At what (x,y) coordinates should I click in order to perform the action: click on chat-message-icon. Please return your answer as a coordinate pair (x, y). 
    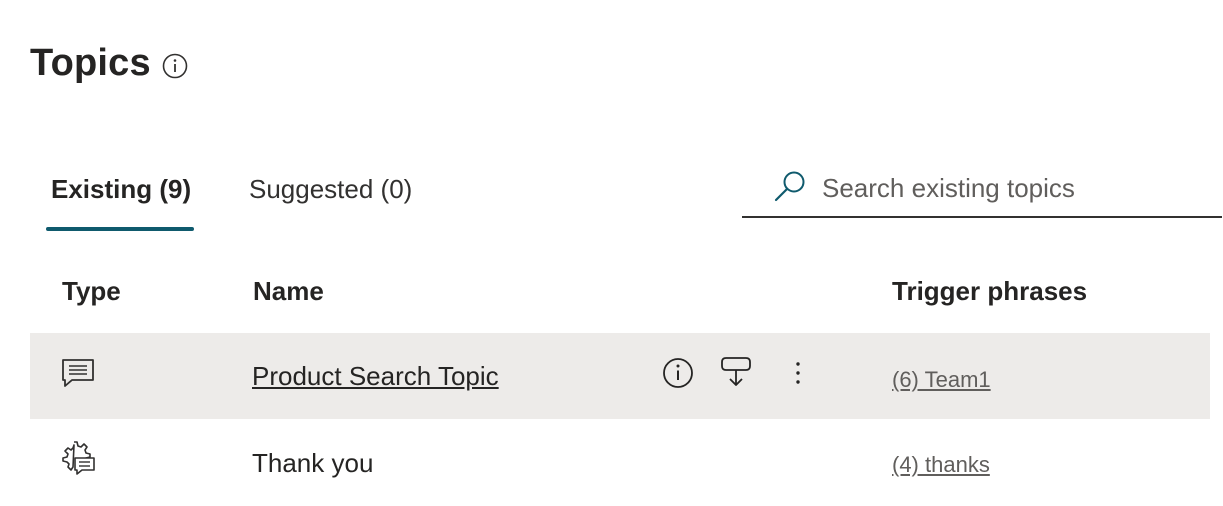
    Looking at the image, I should click on (78, 373).